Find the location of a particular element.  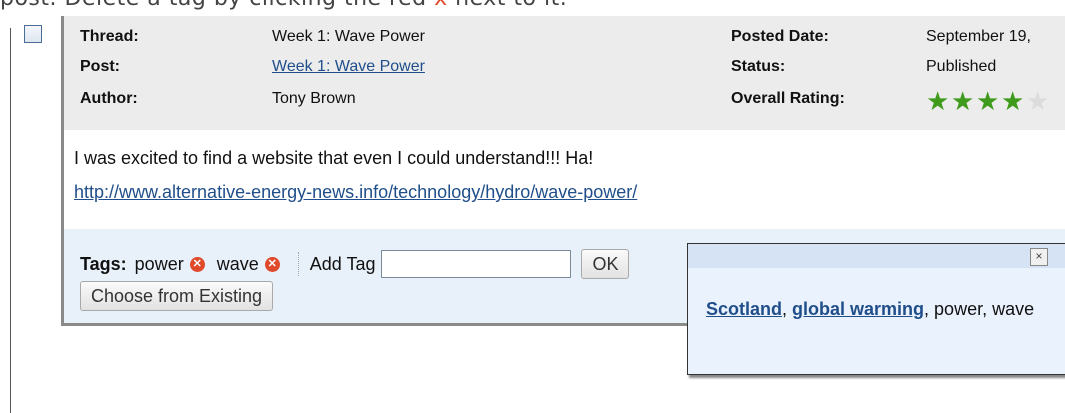

rating-stars: ★ ★ ★ ★ ★ is located at coordinates (988, 101).